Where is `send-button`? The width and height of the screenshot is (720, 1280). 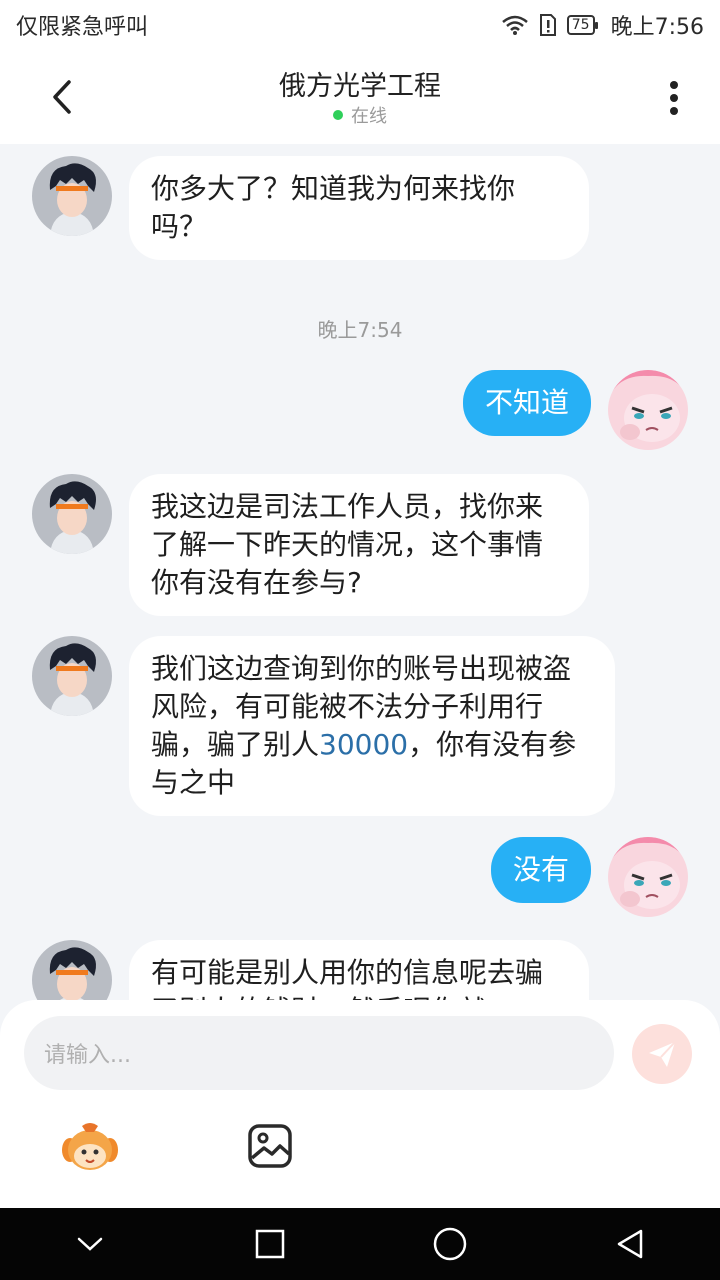
send-button is located at coordinates (662, 1054).